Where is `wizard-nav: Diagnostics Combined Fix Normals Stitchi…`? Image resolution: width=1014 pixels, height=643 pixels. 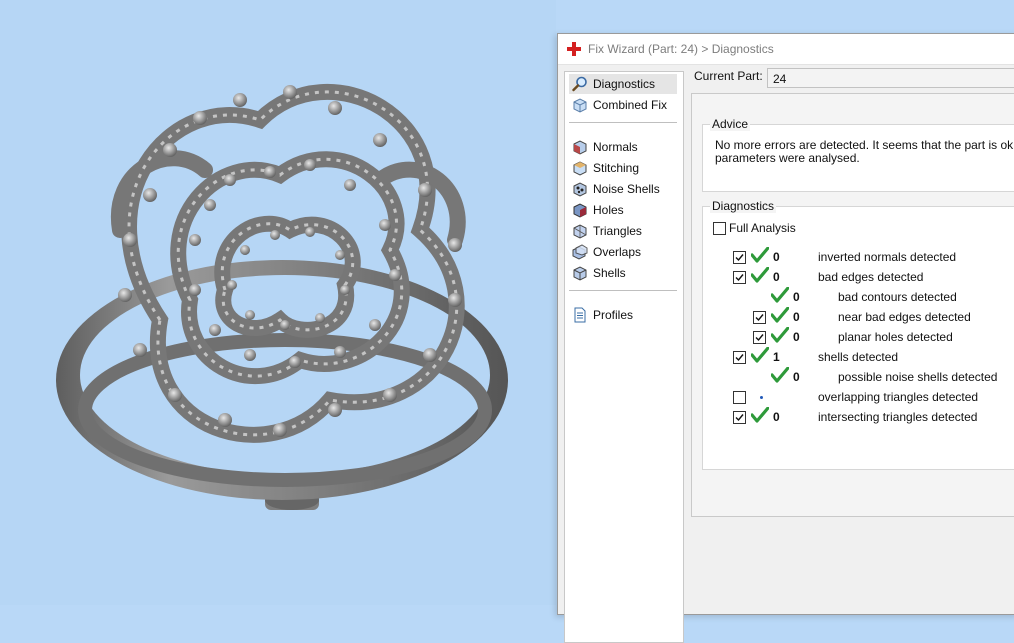
wizard-nav: Diagnostics Combined Fix Normals Stitchi… is located at coordinates (624, 357).